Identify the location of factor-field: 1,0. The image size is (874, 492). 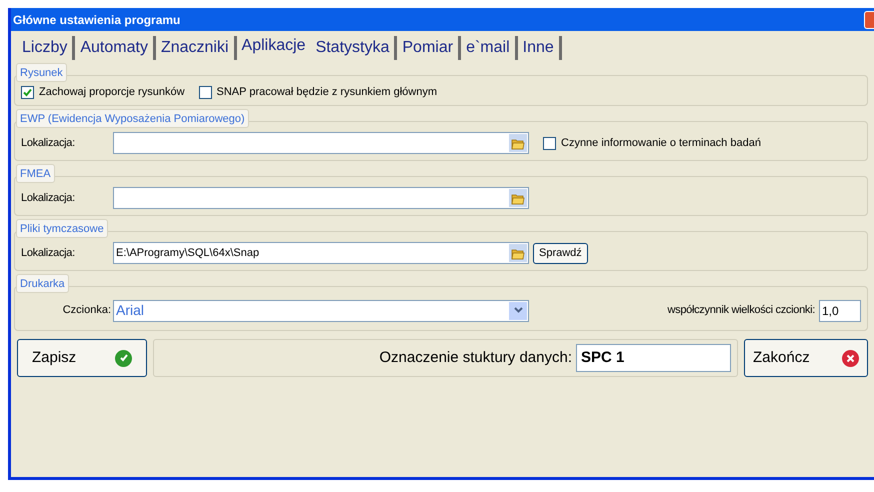
(840, 311).